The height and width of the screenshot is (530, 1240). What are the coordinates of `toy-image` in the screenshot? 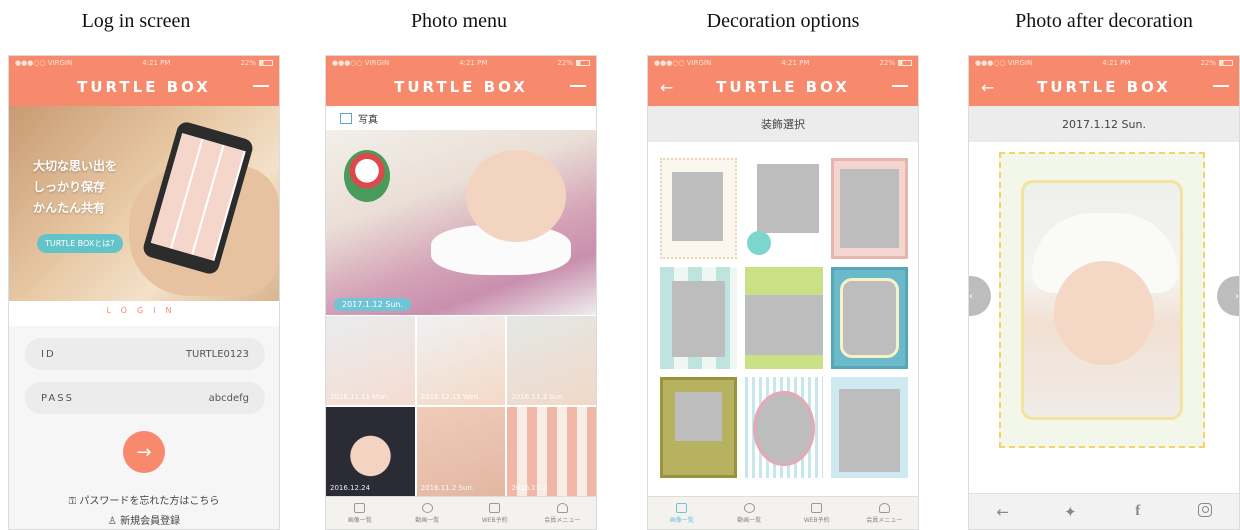 It's located at (367, 176).